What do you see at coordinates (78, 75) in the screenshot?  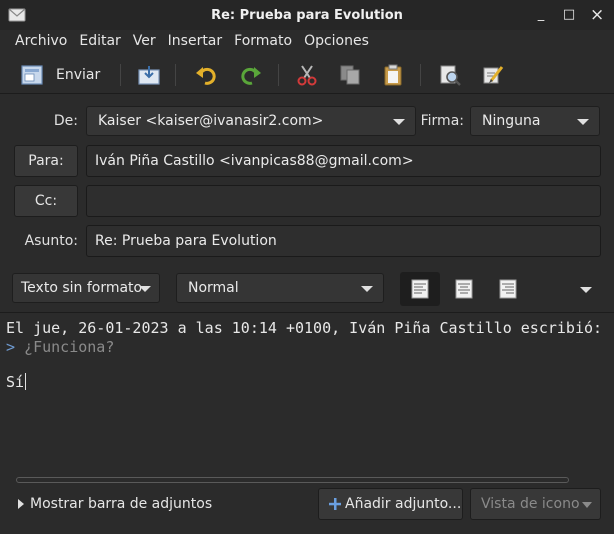 I see `send-label: Enviar` at bounding box center [78, 75].